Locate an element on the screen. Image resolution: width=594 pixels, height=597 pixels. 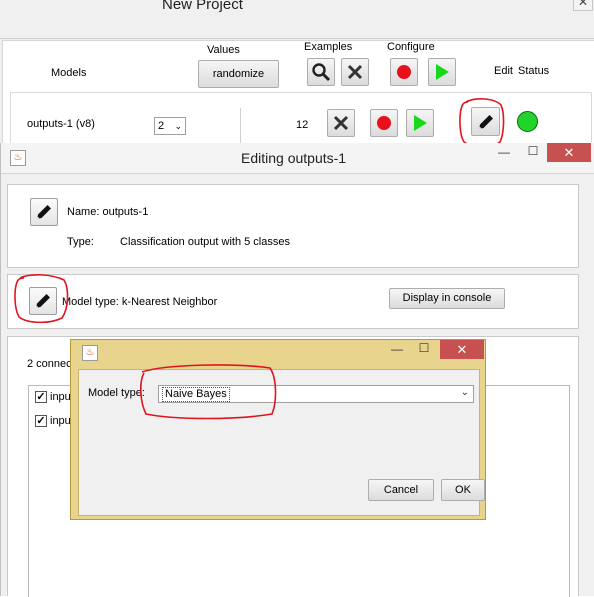
row-clear-button is located at coordinates (341, 123).